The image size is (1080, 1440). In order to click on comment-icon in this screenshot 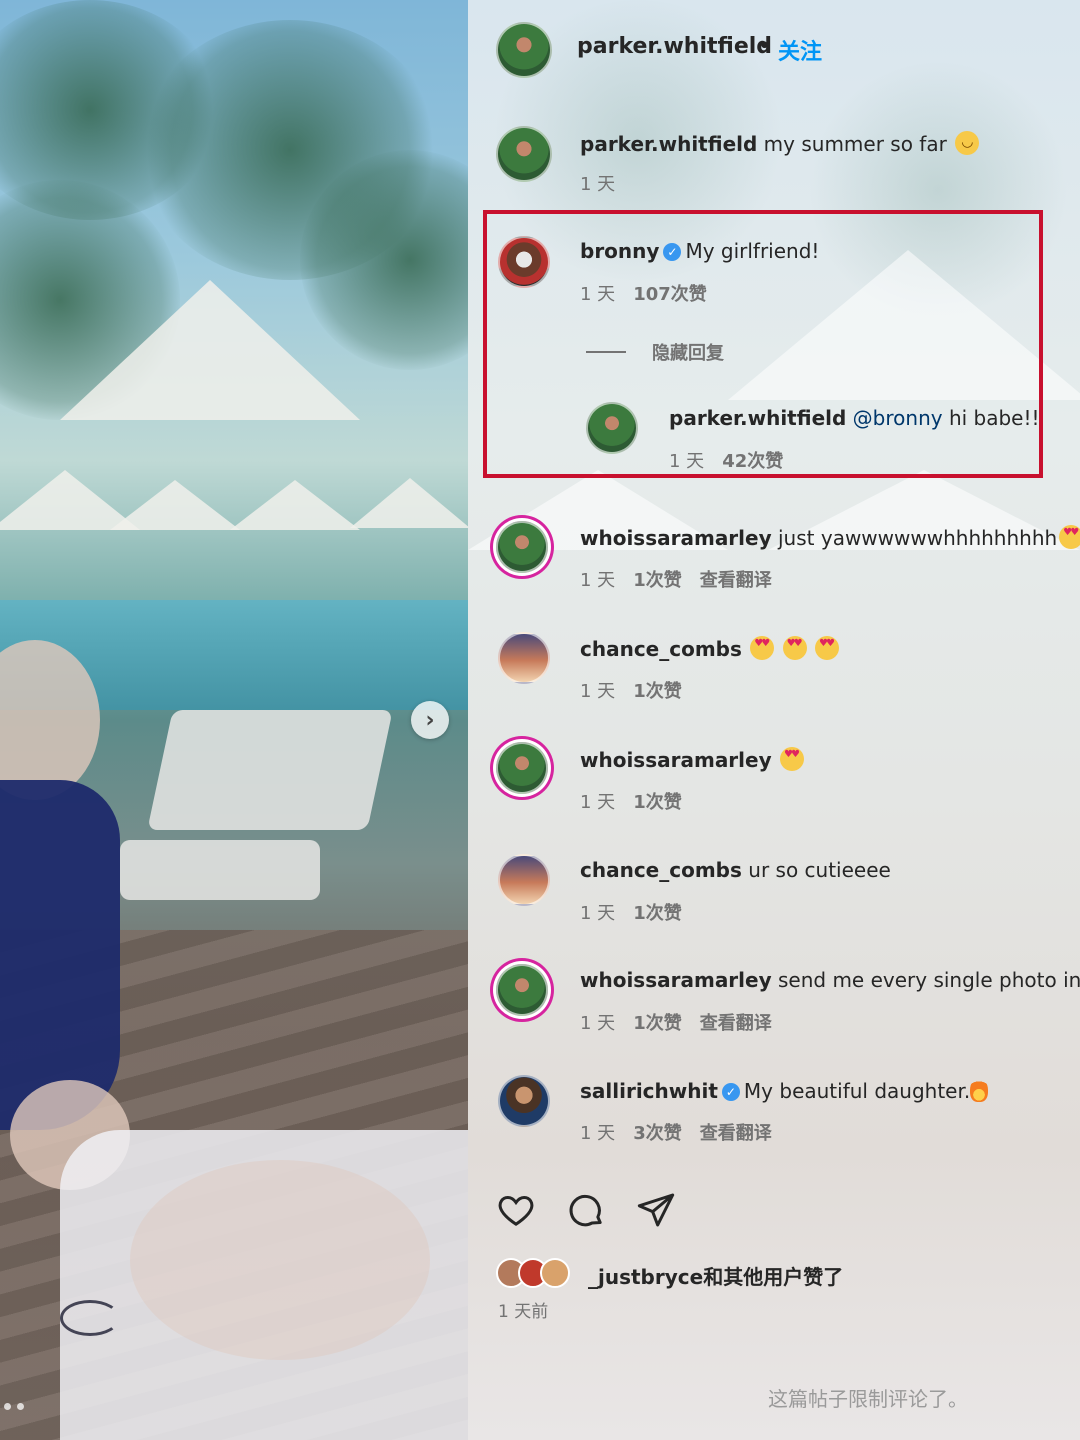, I will do `click(586, 1210)`.